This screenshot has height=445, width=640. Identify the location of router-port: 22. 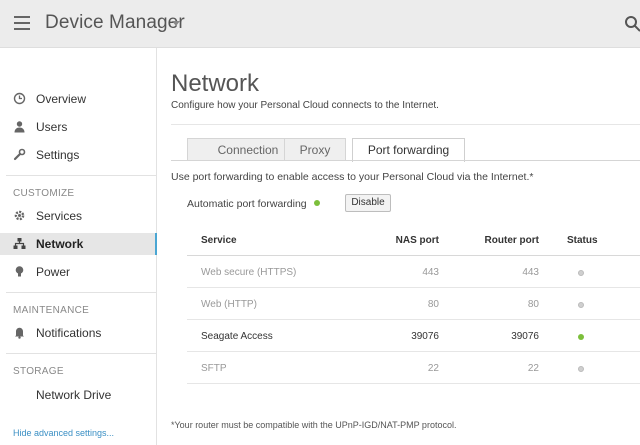
(533, 368).